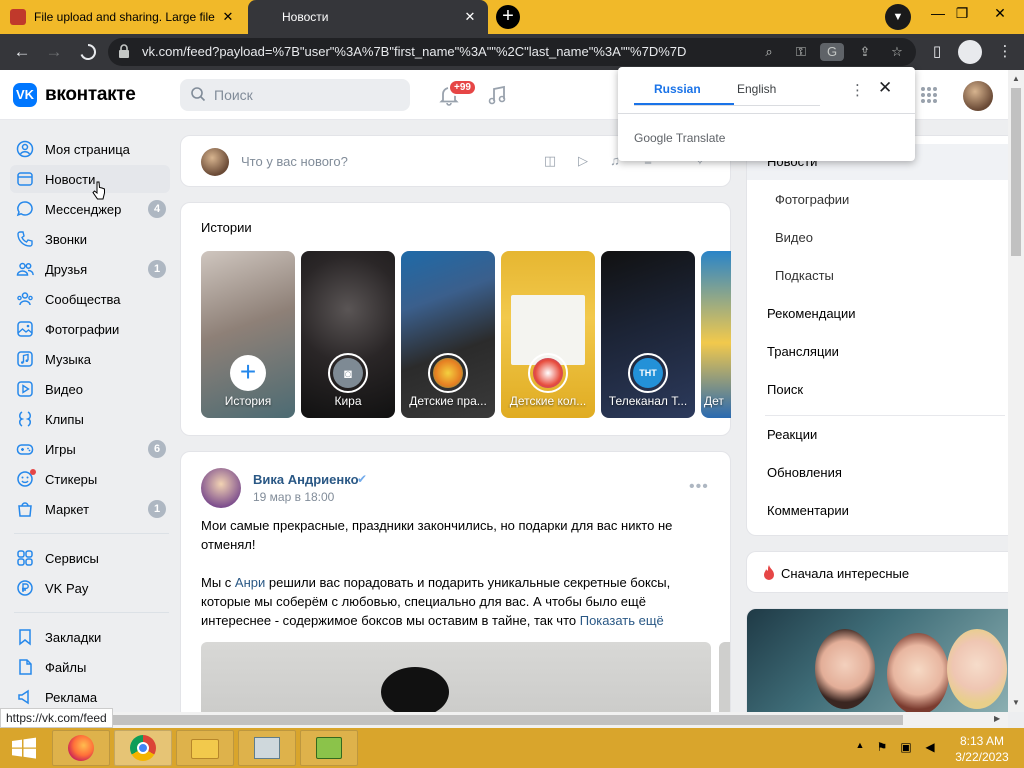  I want to click on close-icon: ✕, so click(885, 88).